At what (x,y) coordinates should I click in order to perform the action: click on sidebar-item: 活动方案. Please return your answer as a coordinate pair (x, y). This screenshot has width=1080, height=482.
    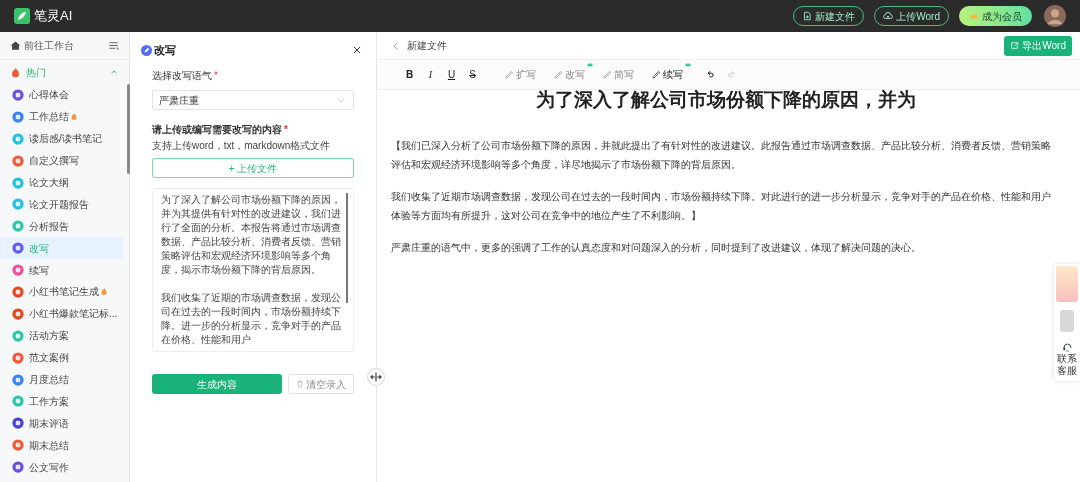
    Looking at the image, I should click on (61, 335).